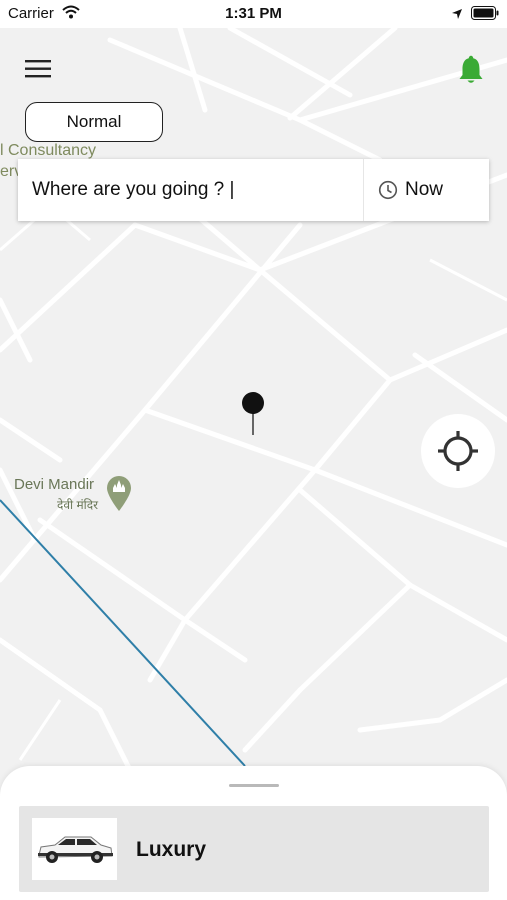 The height and width of the screenshot is (900, 507). I want to click on mode-label: Normal, so click(94, 121).